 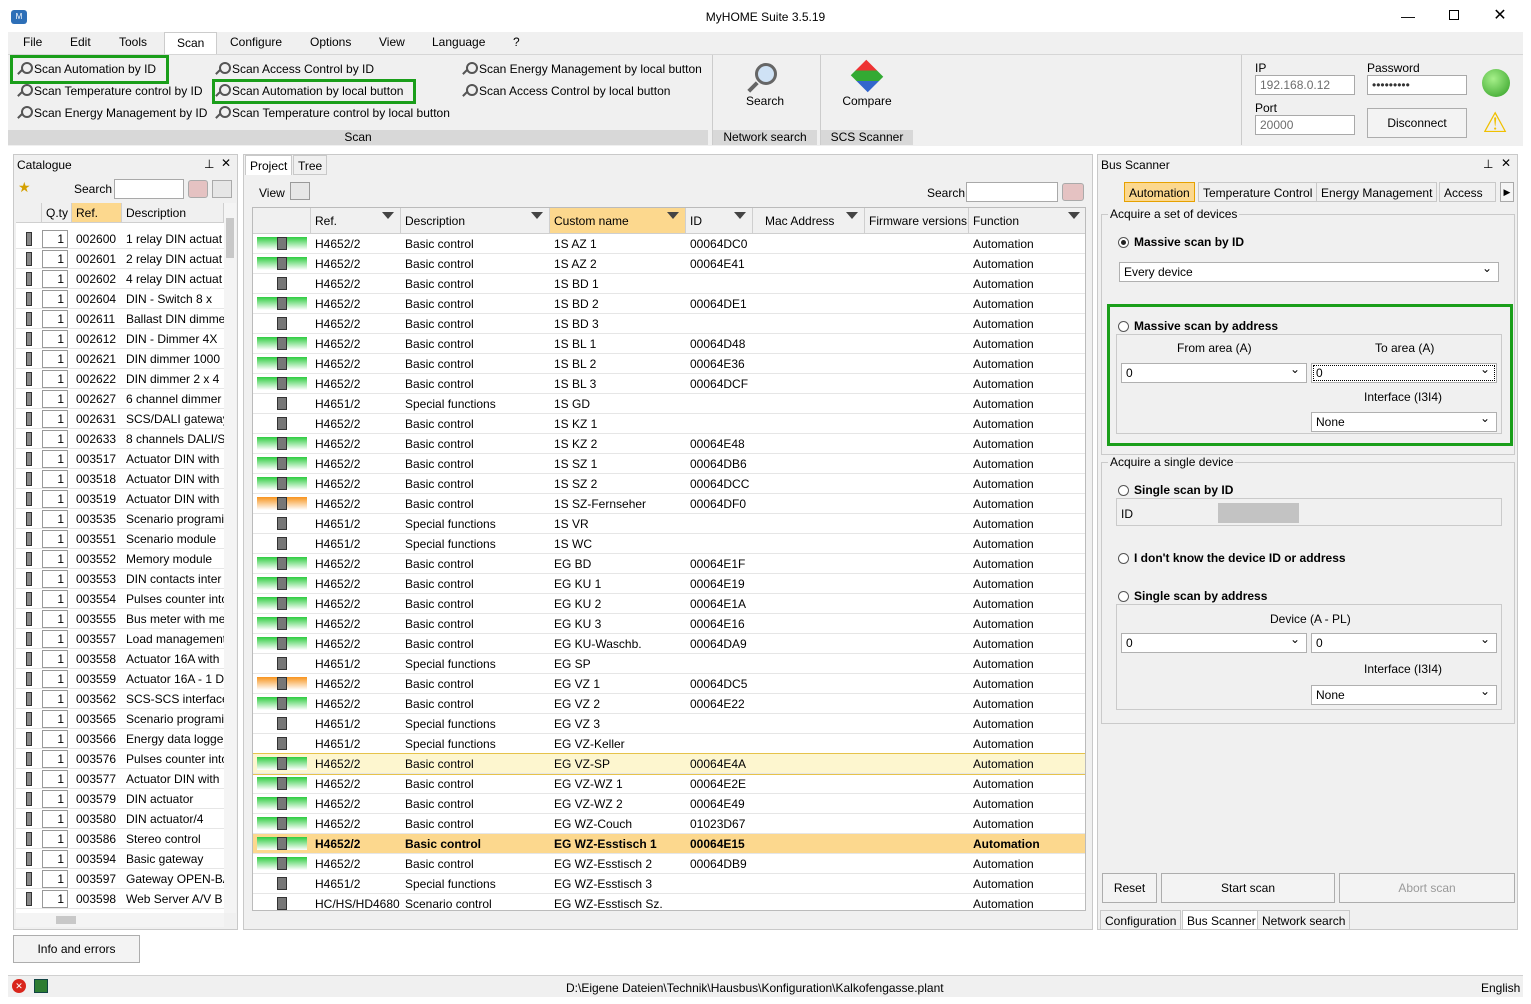 I want to click on tab-scroll-right-icon: ▶, so click(x=1507, y=192).